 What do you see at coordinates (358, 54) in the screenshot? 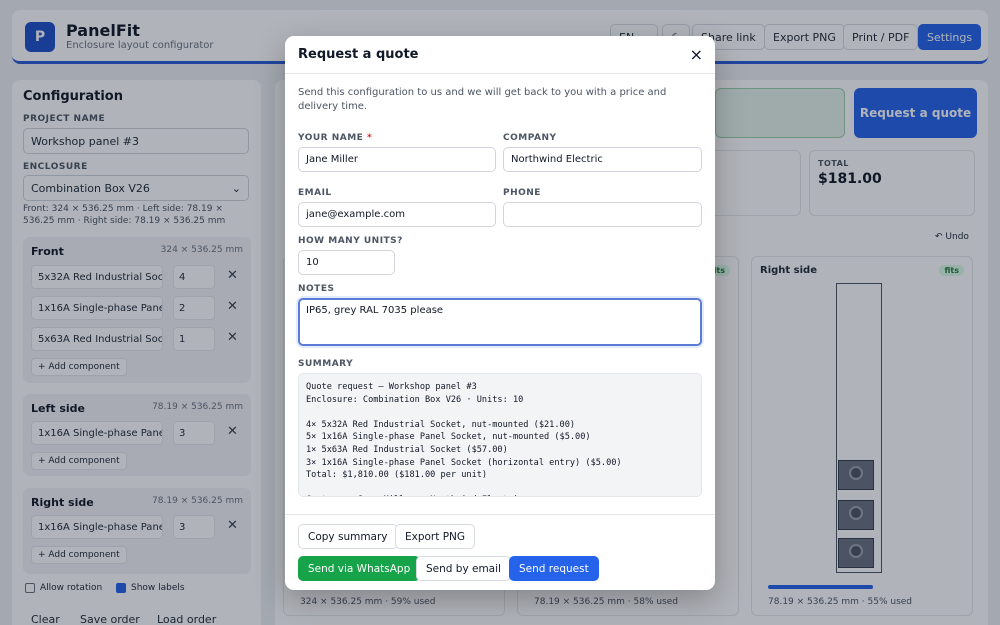
I see `dialog-title: Request a quote` at bounding box center [358, 54].